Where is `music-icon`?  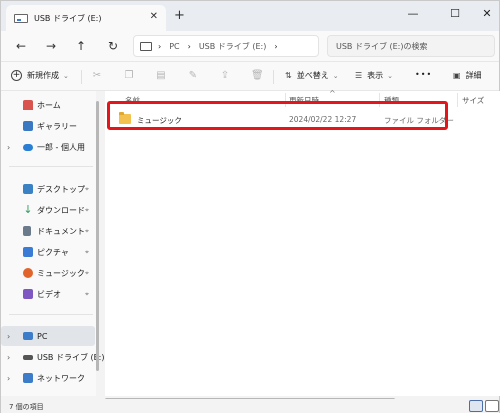
music-icon is located at coordinates (28, 273).